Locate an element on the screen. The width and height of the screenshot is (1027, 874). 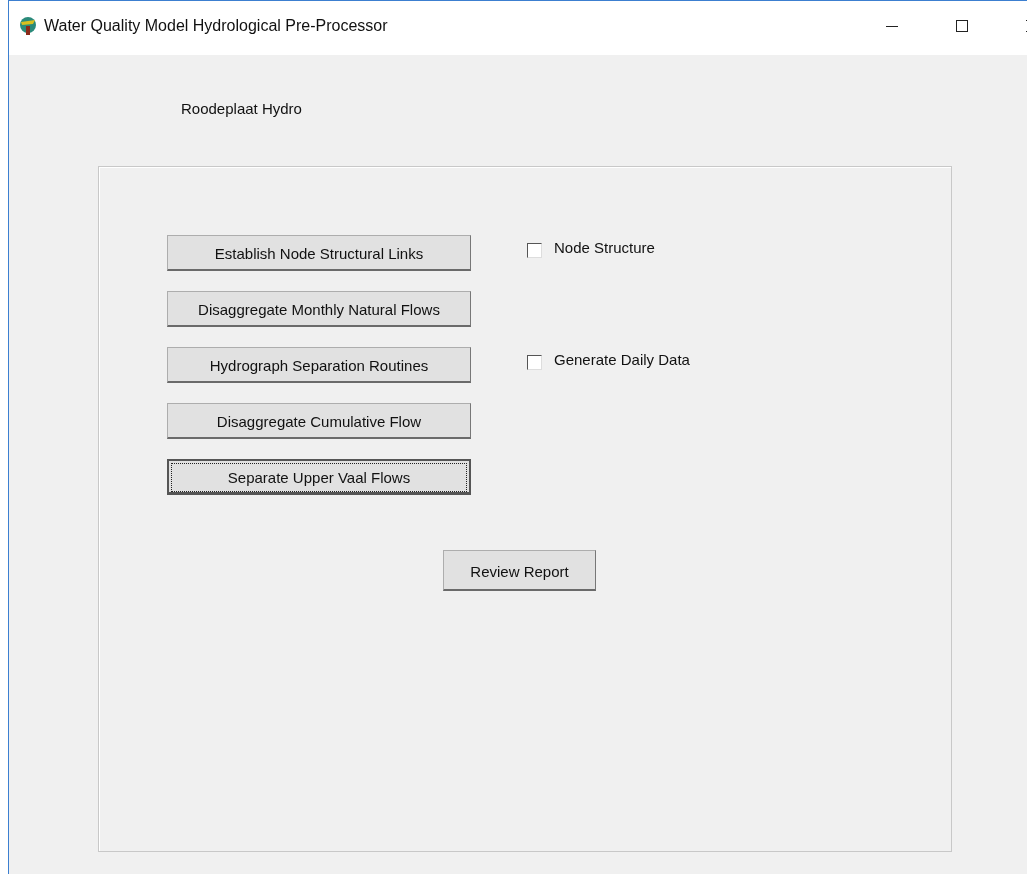
app-icon is located at coordinates (28, 26).